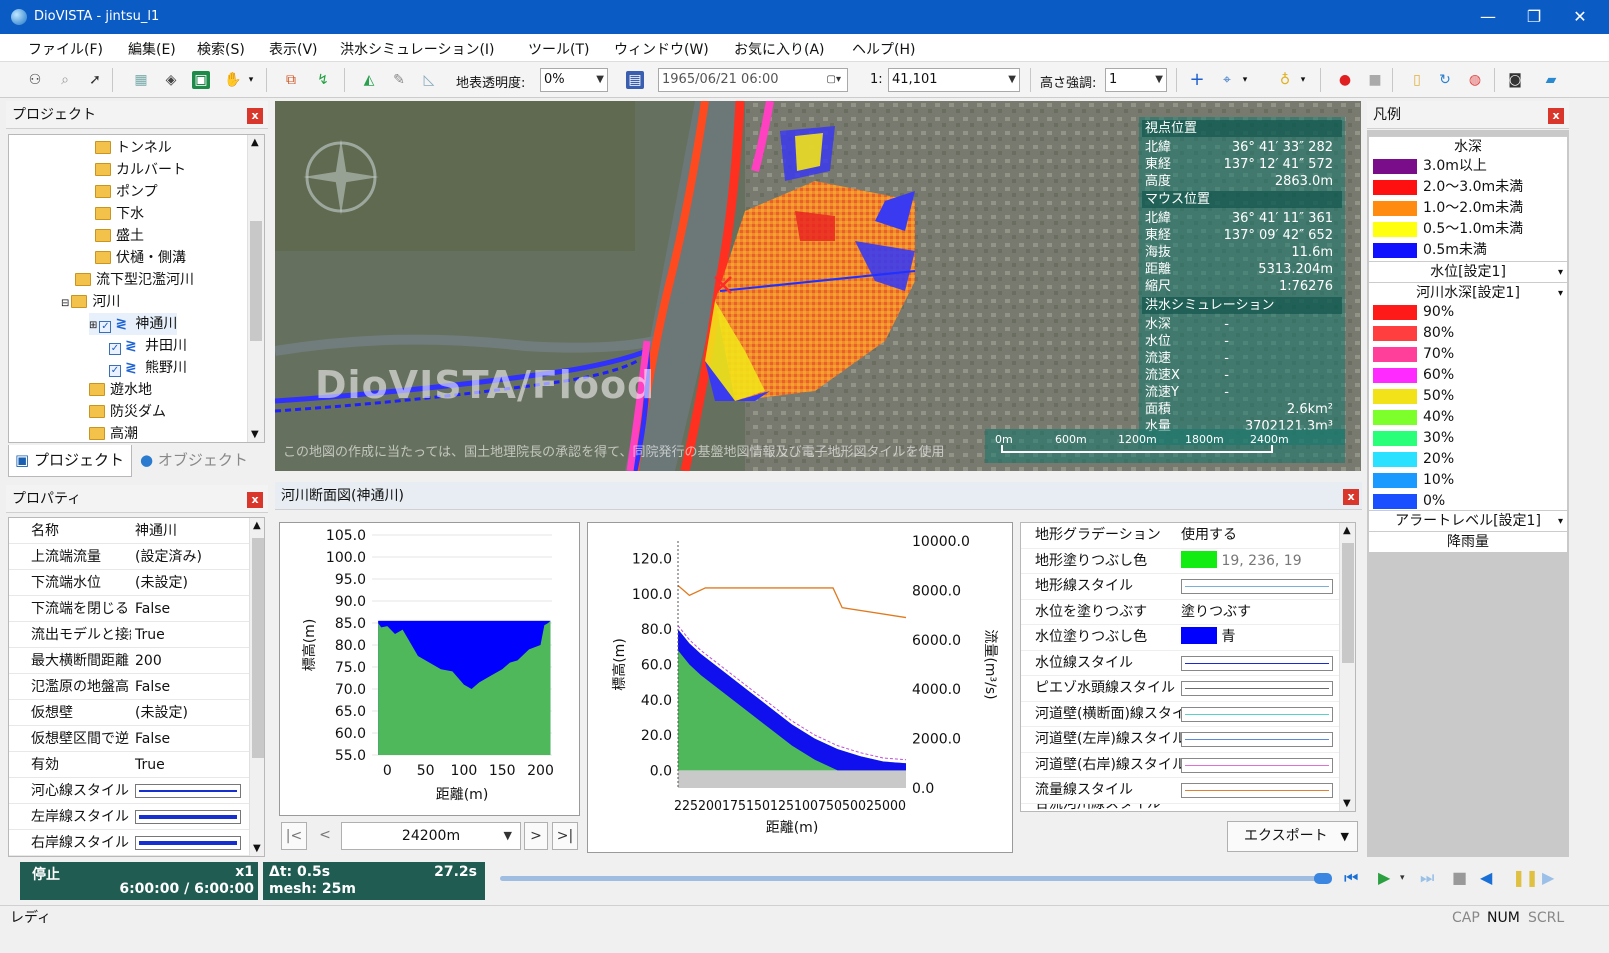  What do you see at coordinates (1347, 667) in the screenshot?
I see `style-scrollbar: ▲ ▼` at bounding box center [1347, 667].